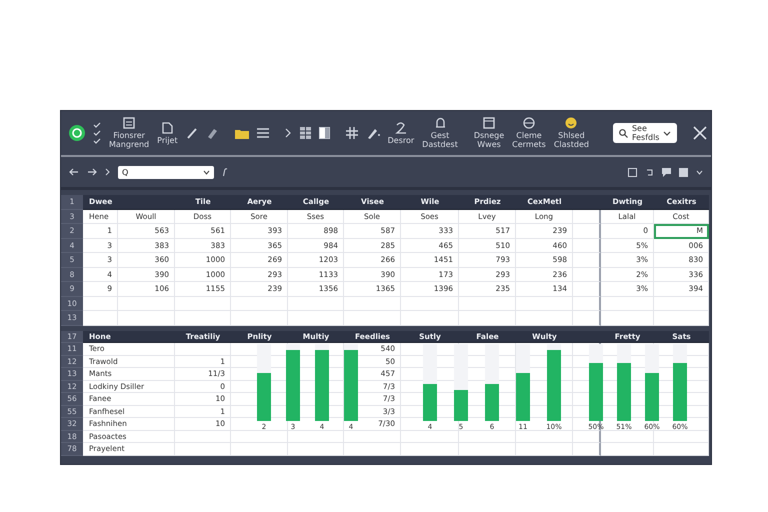  What do you see at coordinates (352, 133) in the screenshot?
I see `grid-icon` at bounding box center [352, 133].